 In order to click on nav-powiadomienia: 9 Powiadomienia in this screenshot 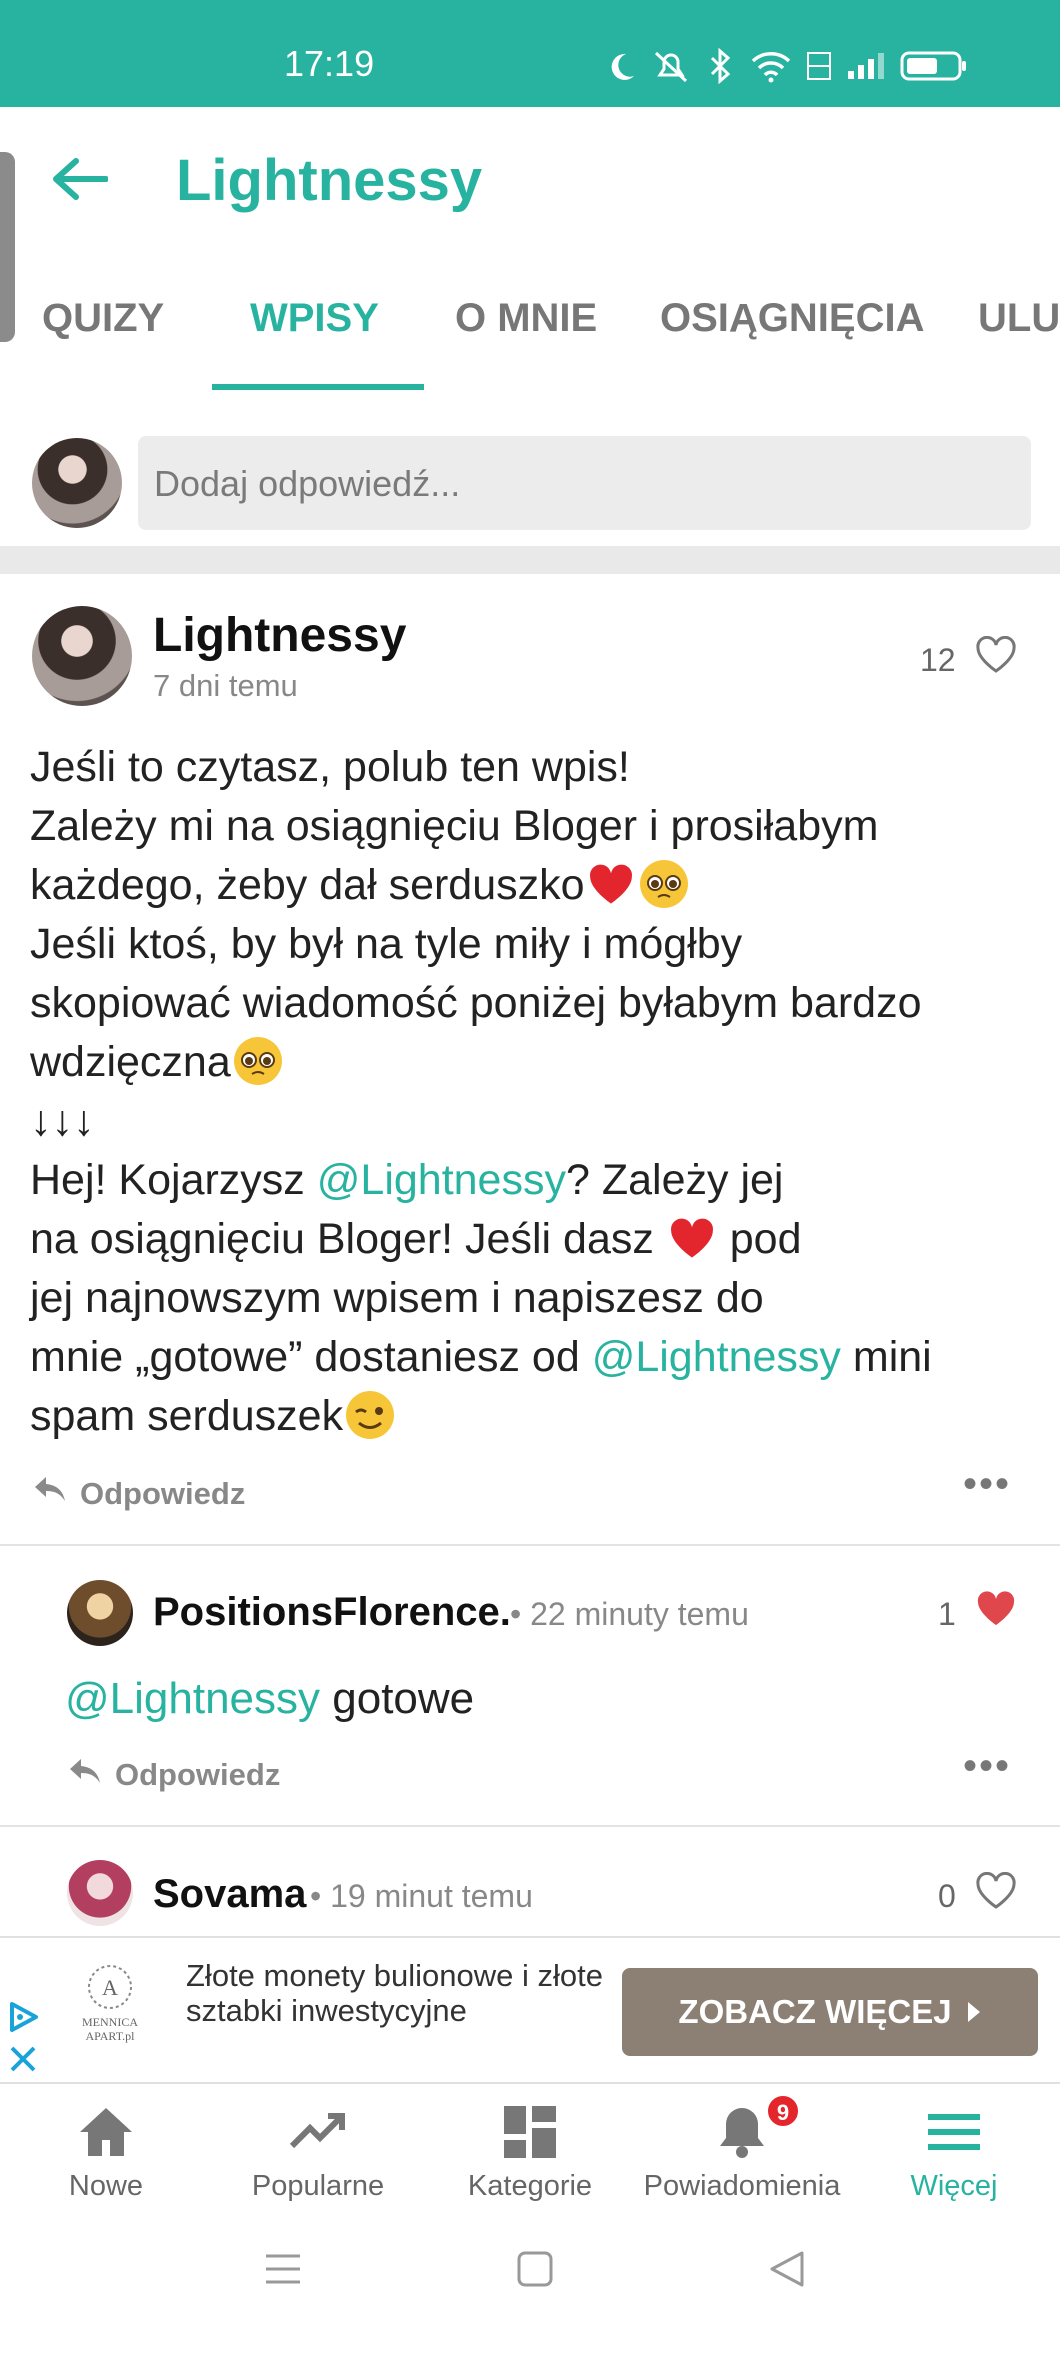, I will do `click(742, 2151)`.